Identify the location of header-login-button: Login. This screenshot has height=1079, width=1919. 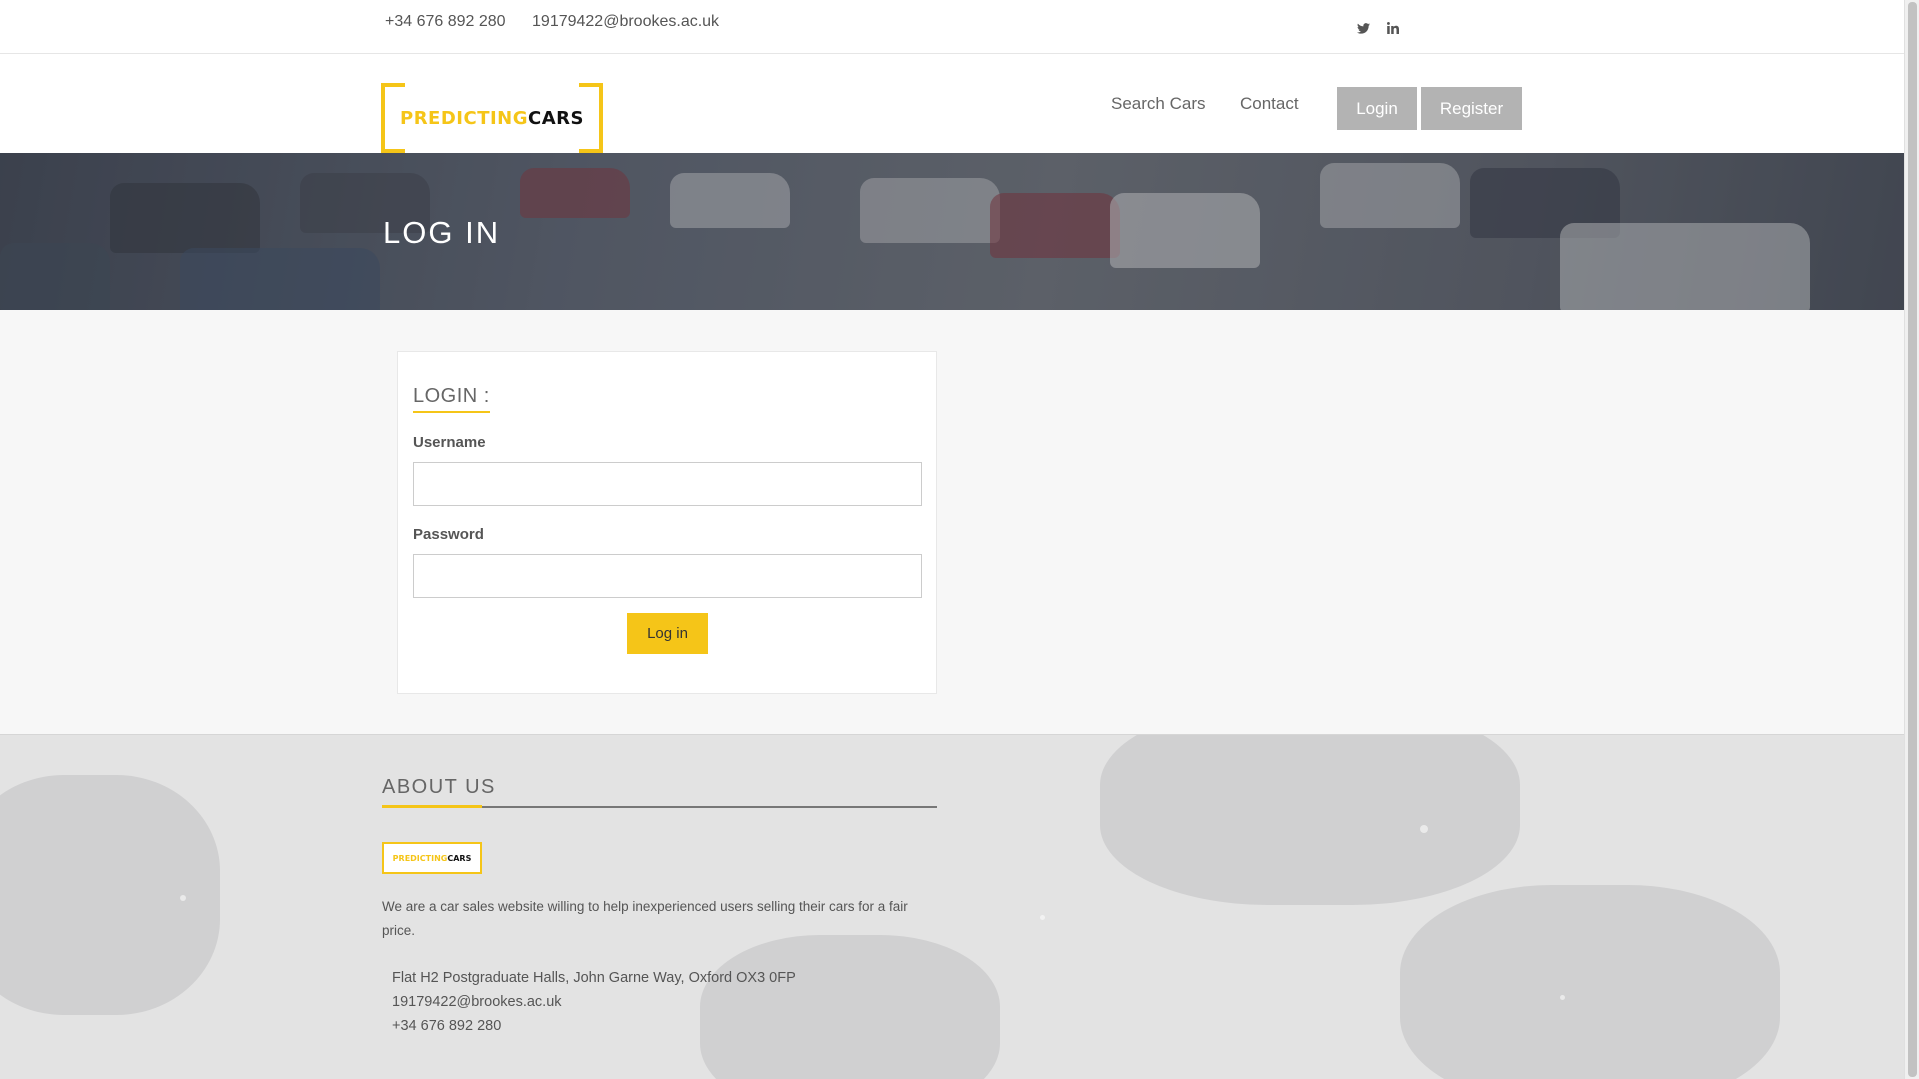
(1377, 108).